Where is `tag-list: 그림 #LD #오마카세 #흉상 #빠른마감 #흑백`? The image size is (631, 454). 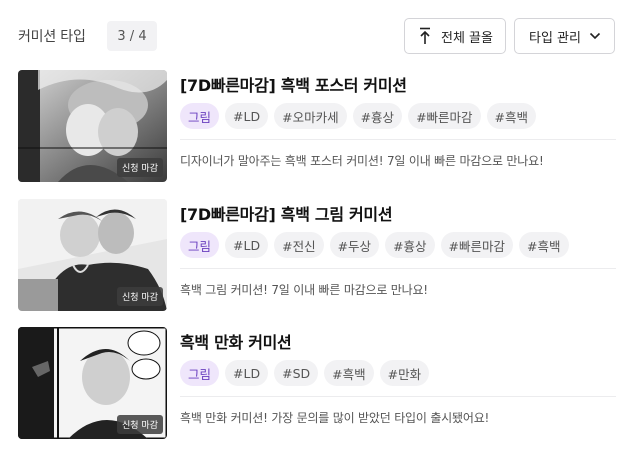
tag-list: 그림 #LD #오마카세 #흉상 #빠른마감 #흑백 is located at coordinates (358, 116).